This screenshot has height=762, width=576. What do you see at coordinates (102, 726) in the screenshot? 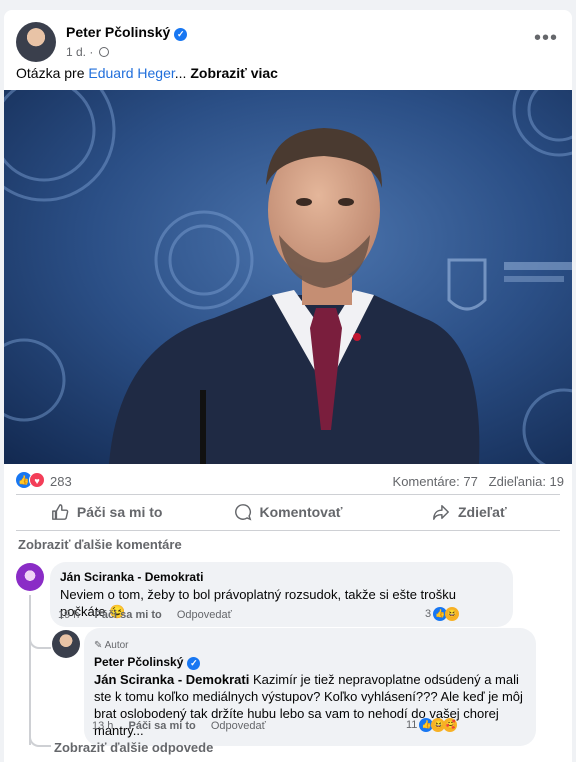
I see `reply-time: 13 h` at bounding box center [102, 726].